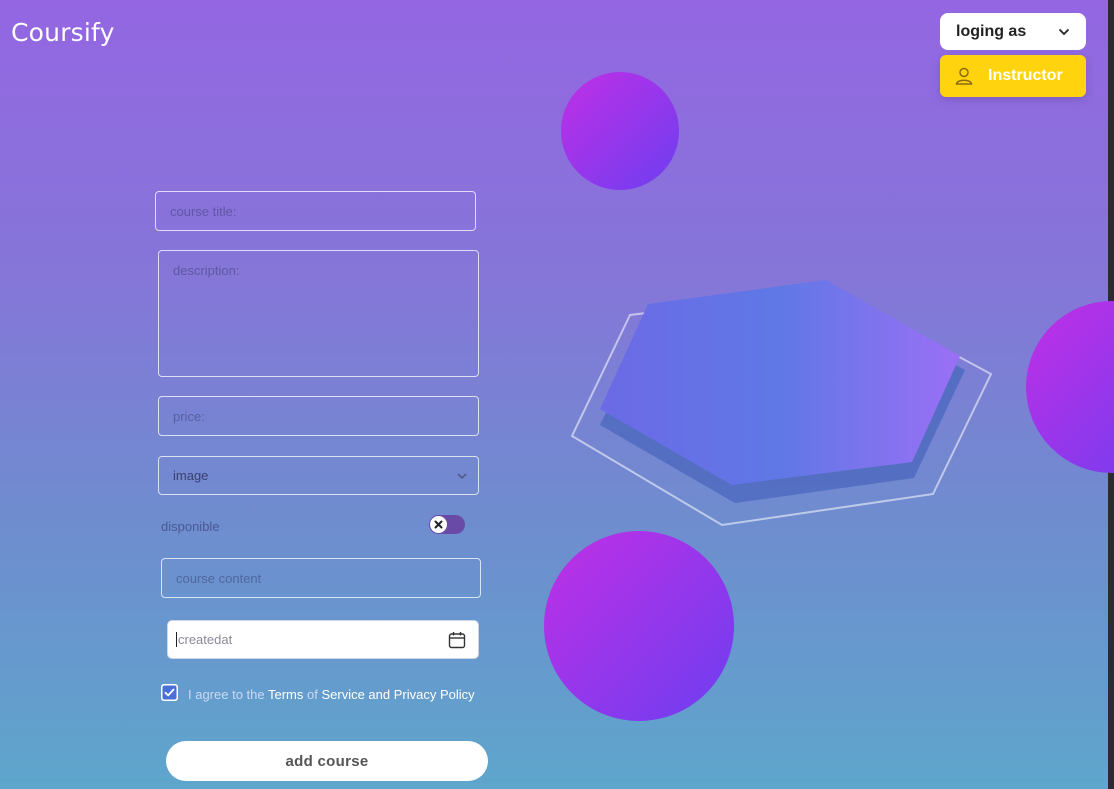  I want to click on terms-link: Terms, so click(285, 694).